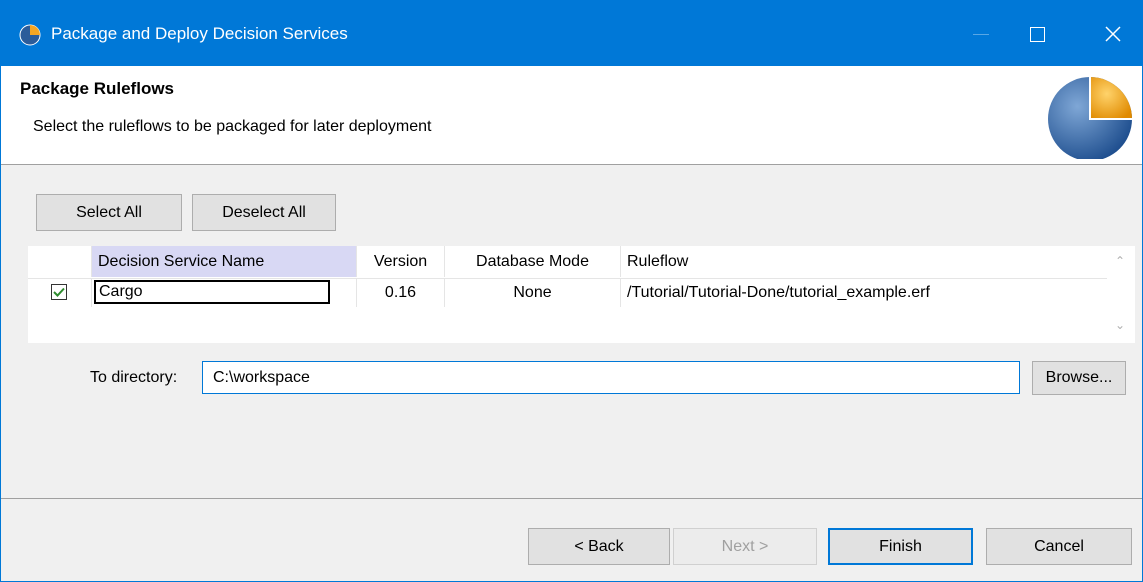 The height and width of the screenshot is (582, 1143). Describe the element at coordinates (864, 261) in the screenshot. I see `column-header-ruleflow: Ruleflow` at that location.